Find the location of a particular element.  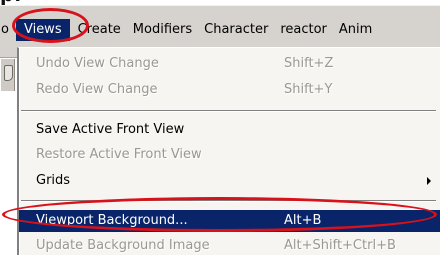

menubar-item-create: Create is located at coordinates (99, 30).